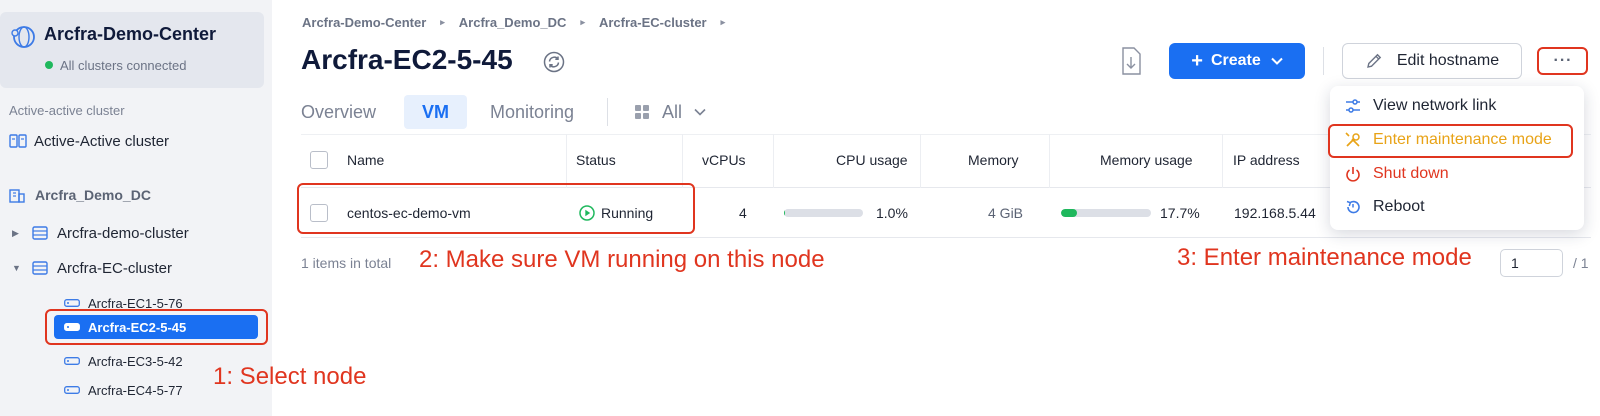 The width and height of the screenshot is (1600, 416). Describe the element at coordinates (513, 22) in the screenshot. I see `breadcrumb-item: Arcfra_Demo_DC` at that location.